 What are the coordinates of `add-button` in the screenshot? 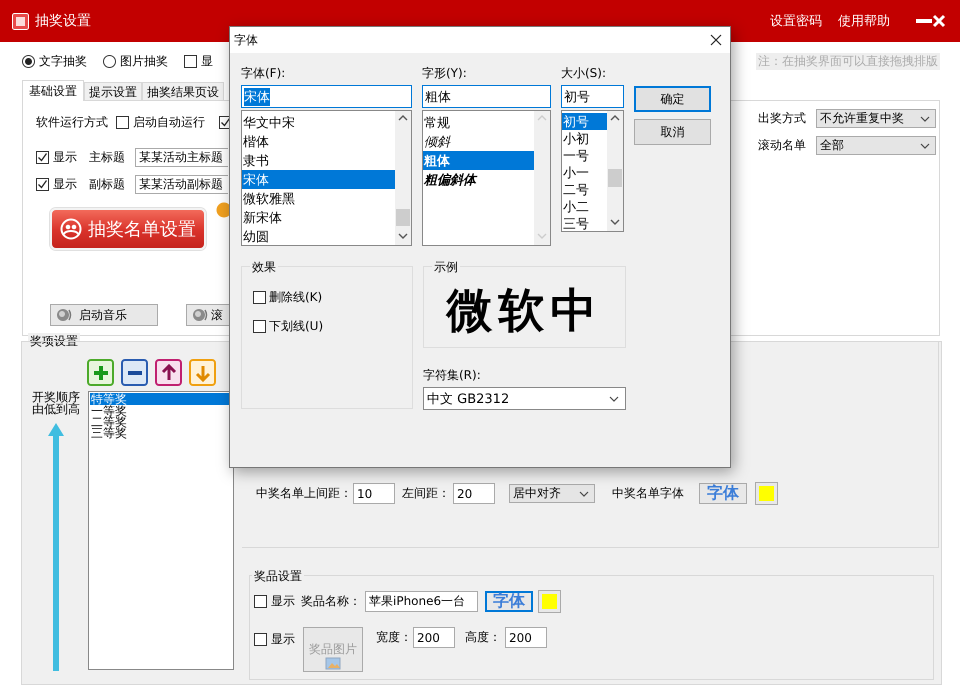 It's located at (100, 372).